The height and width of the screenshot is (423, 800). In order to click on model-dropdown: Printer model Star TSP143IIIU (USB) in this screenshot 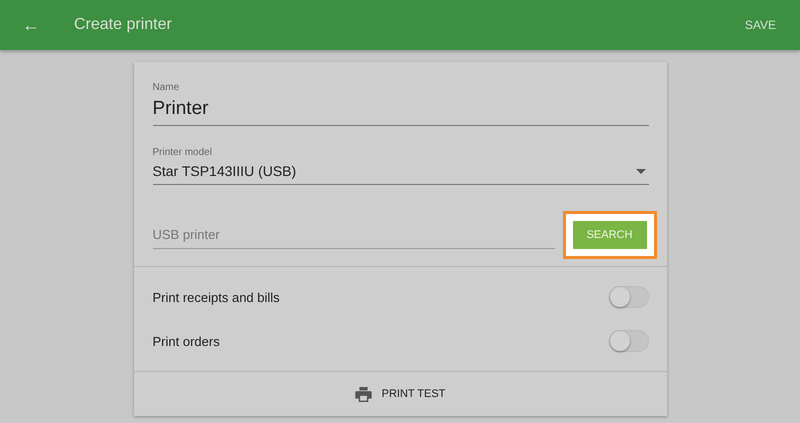, I will do `click(400, 166)`.